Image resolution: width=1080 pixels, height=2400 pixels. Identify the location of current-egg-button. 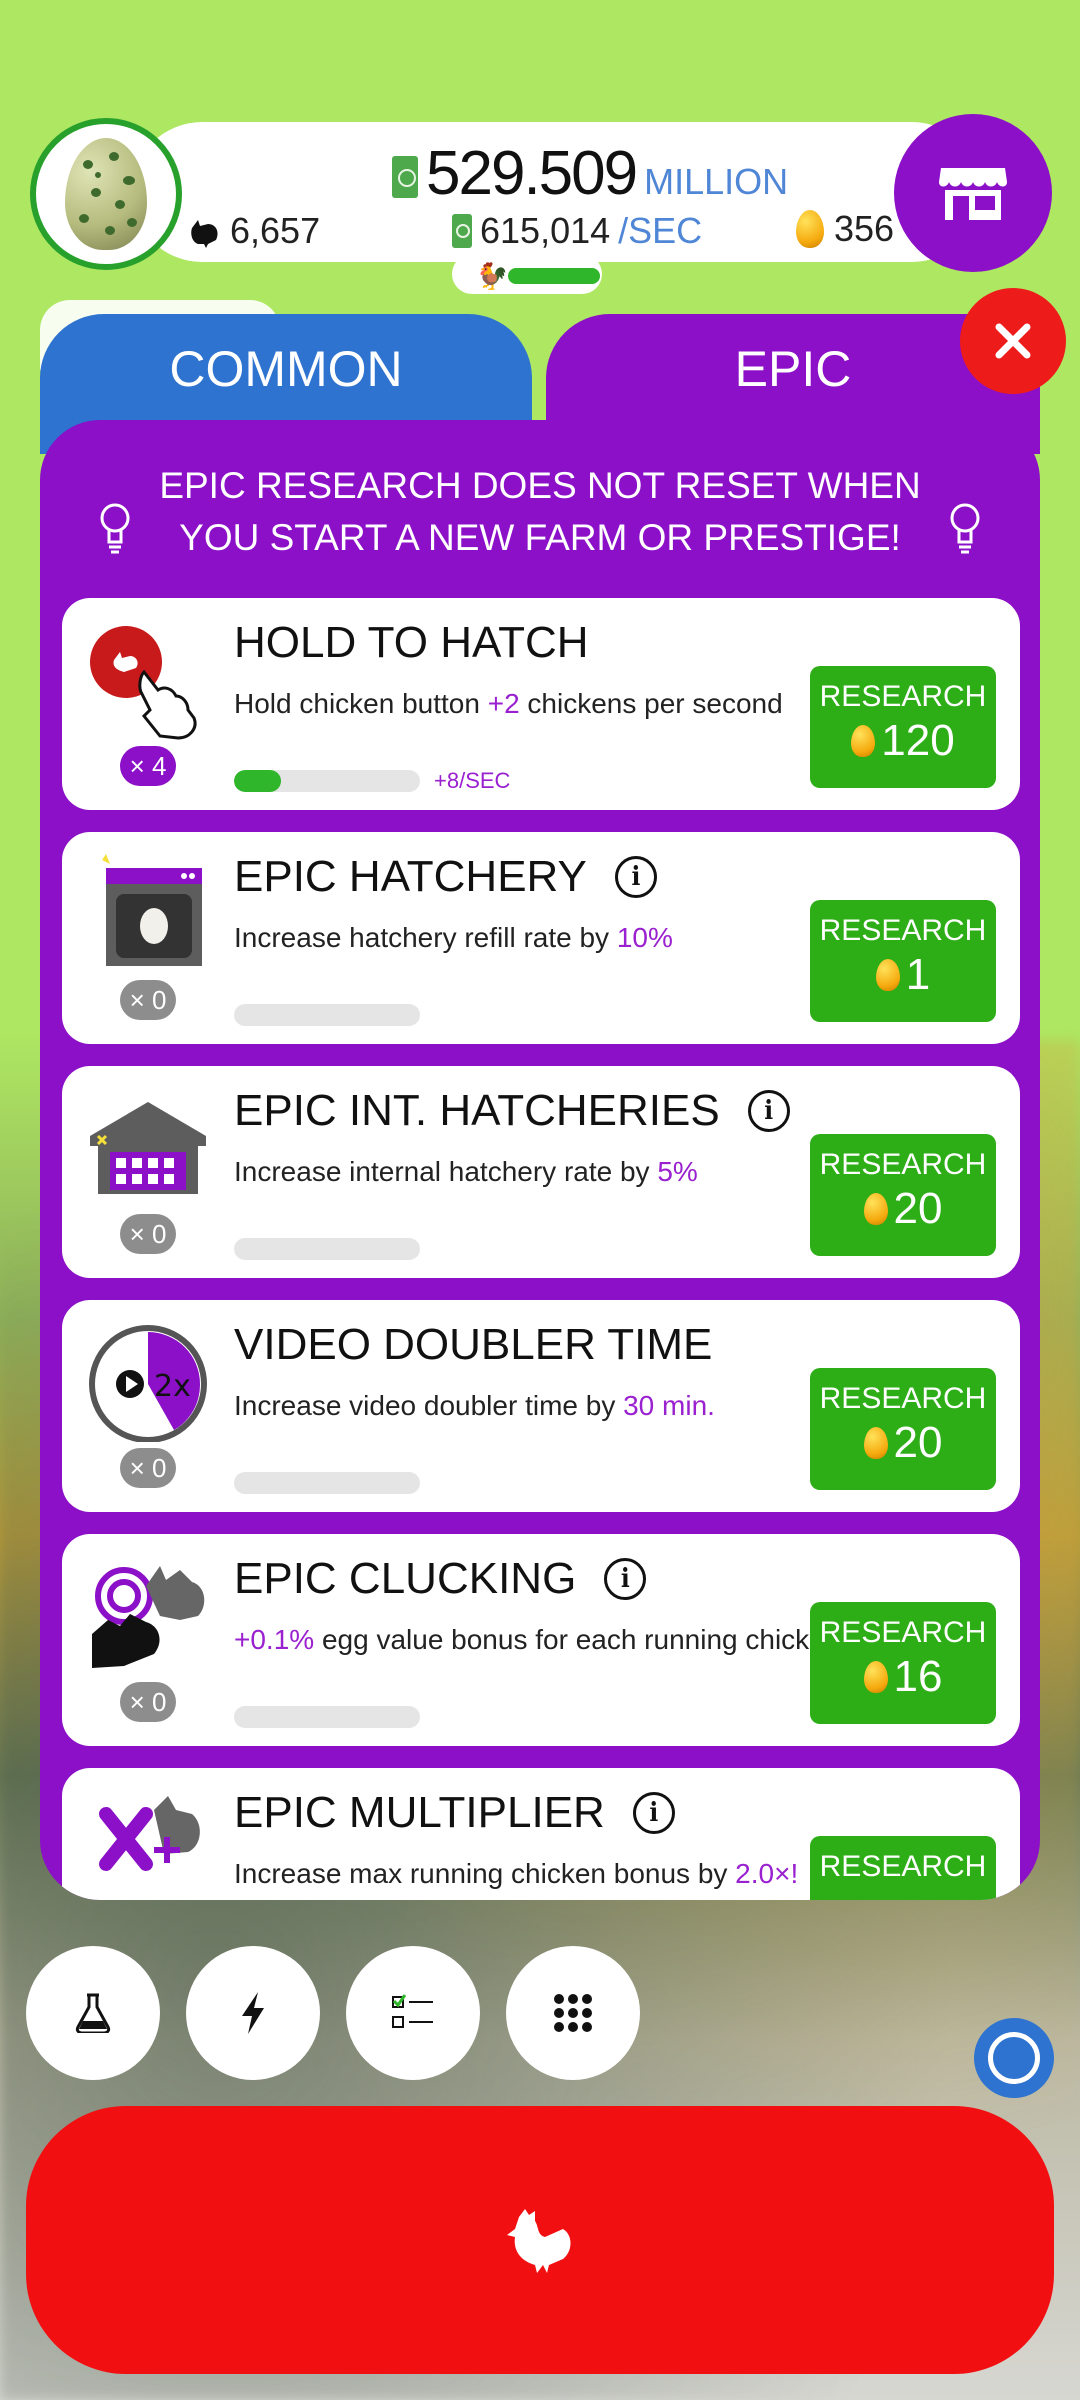
(106, 194).